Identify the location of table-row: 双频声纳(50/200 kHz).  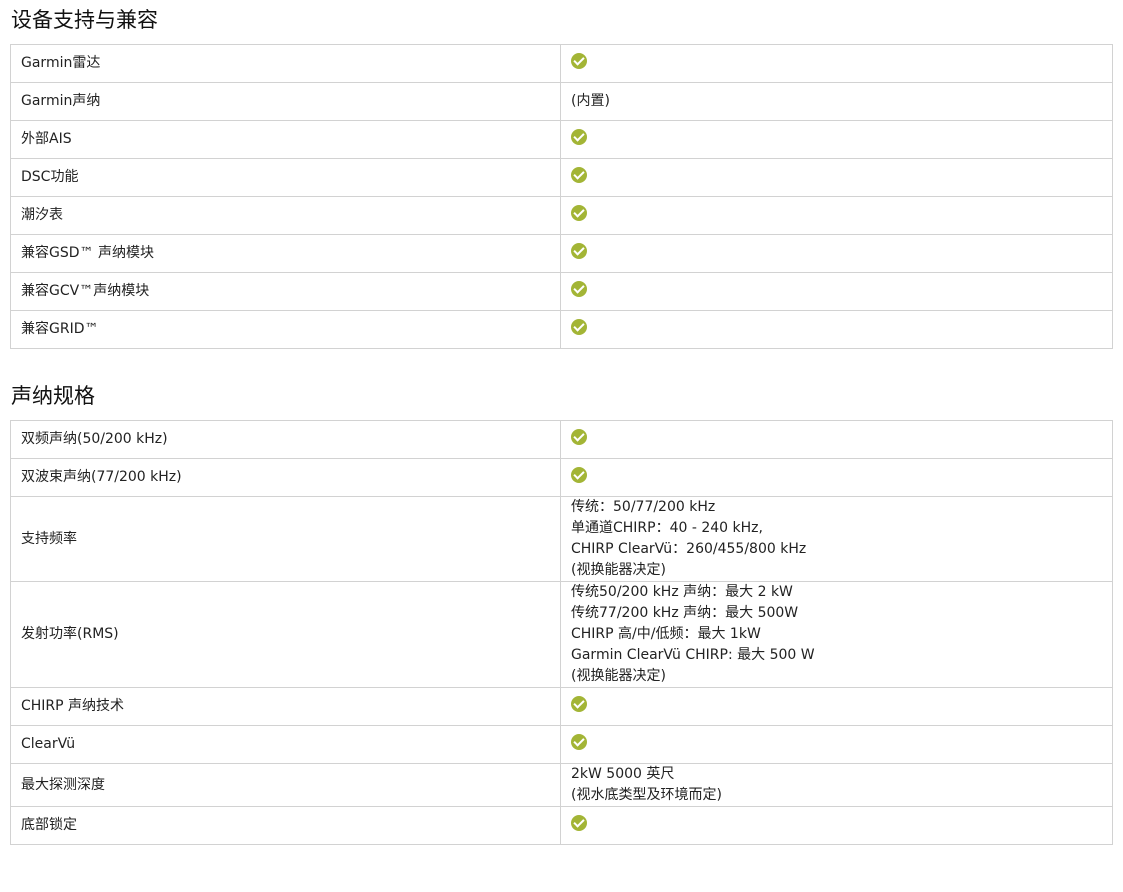
(561, 439).